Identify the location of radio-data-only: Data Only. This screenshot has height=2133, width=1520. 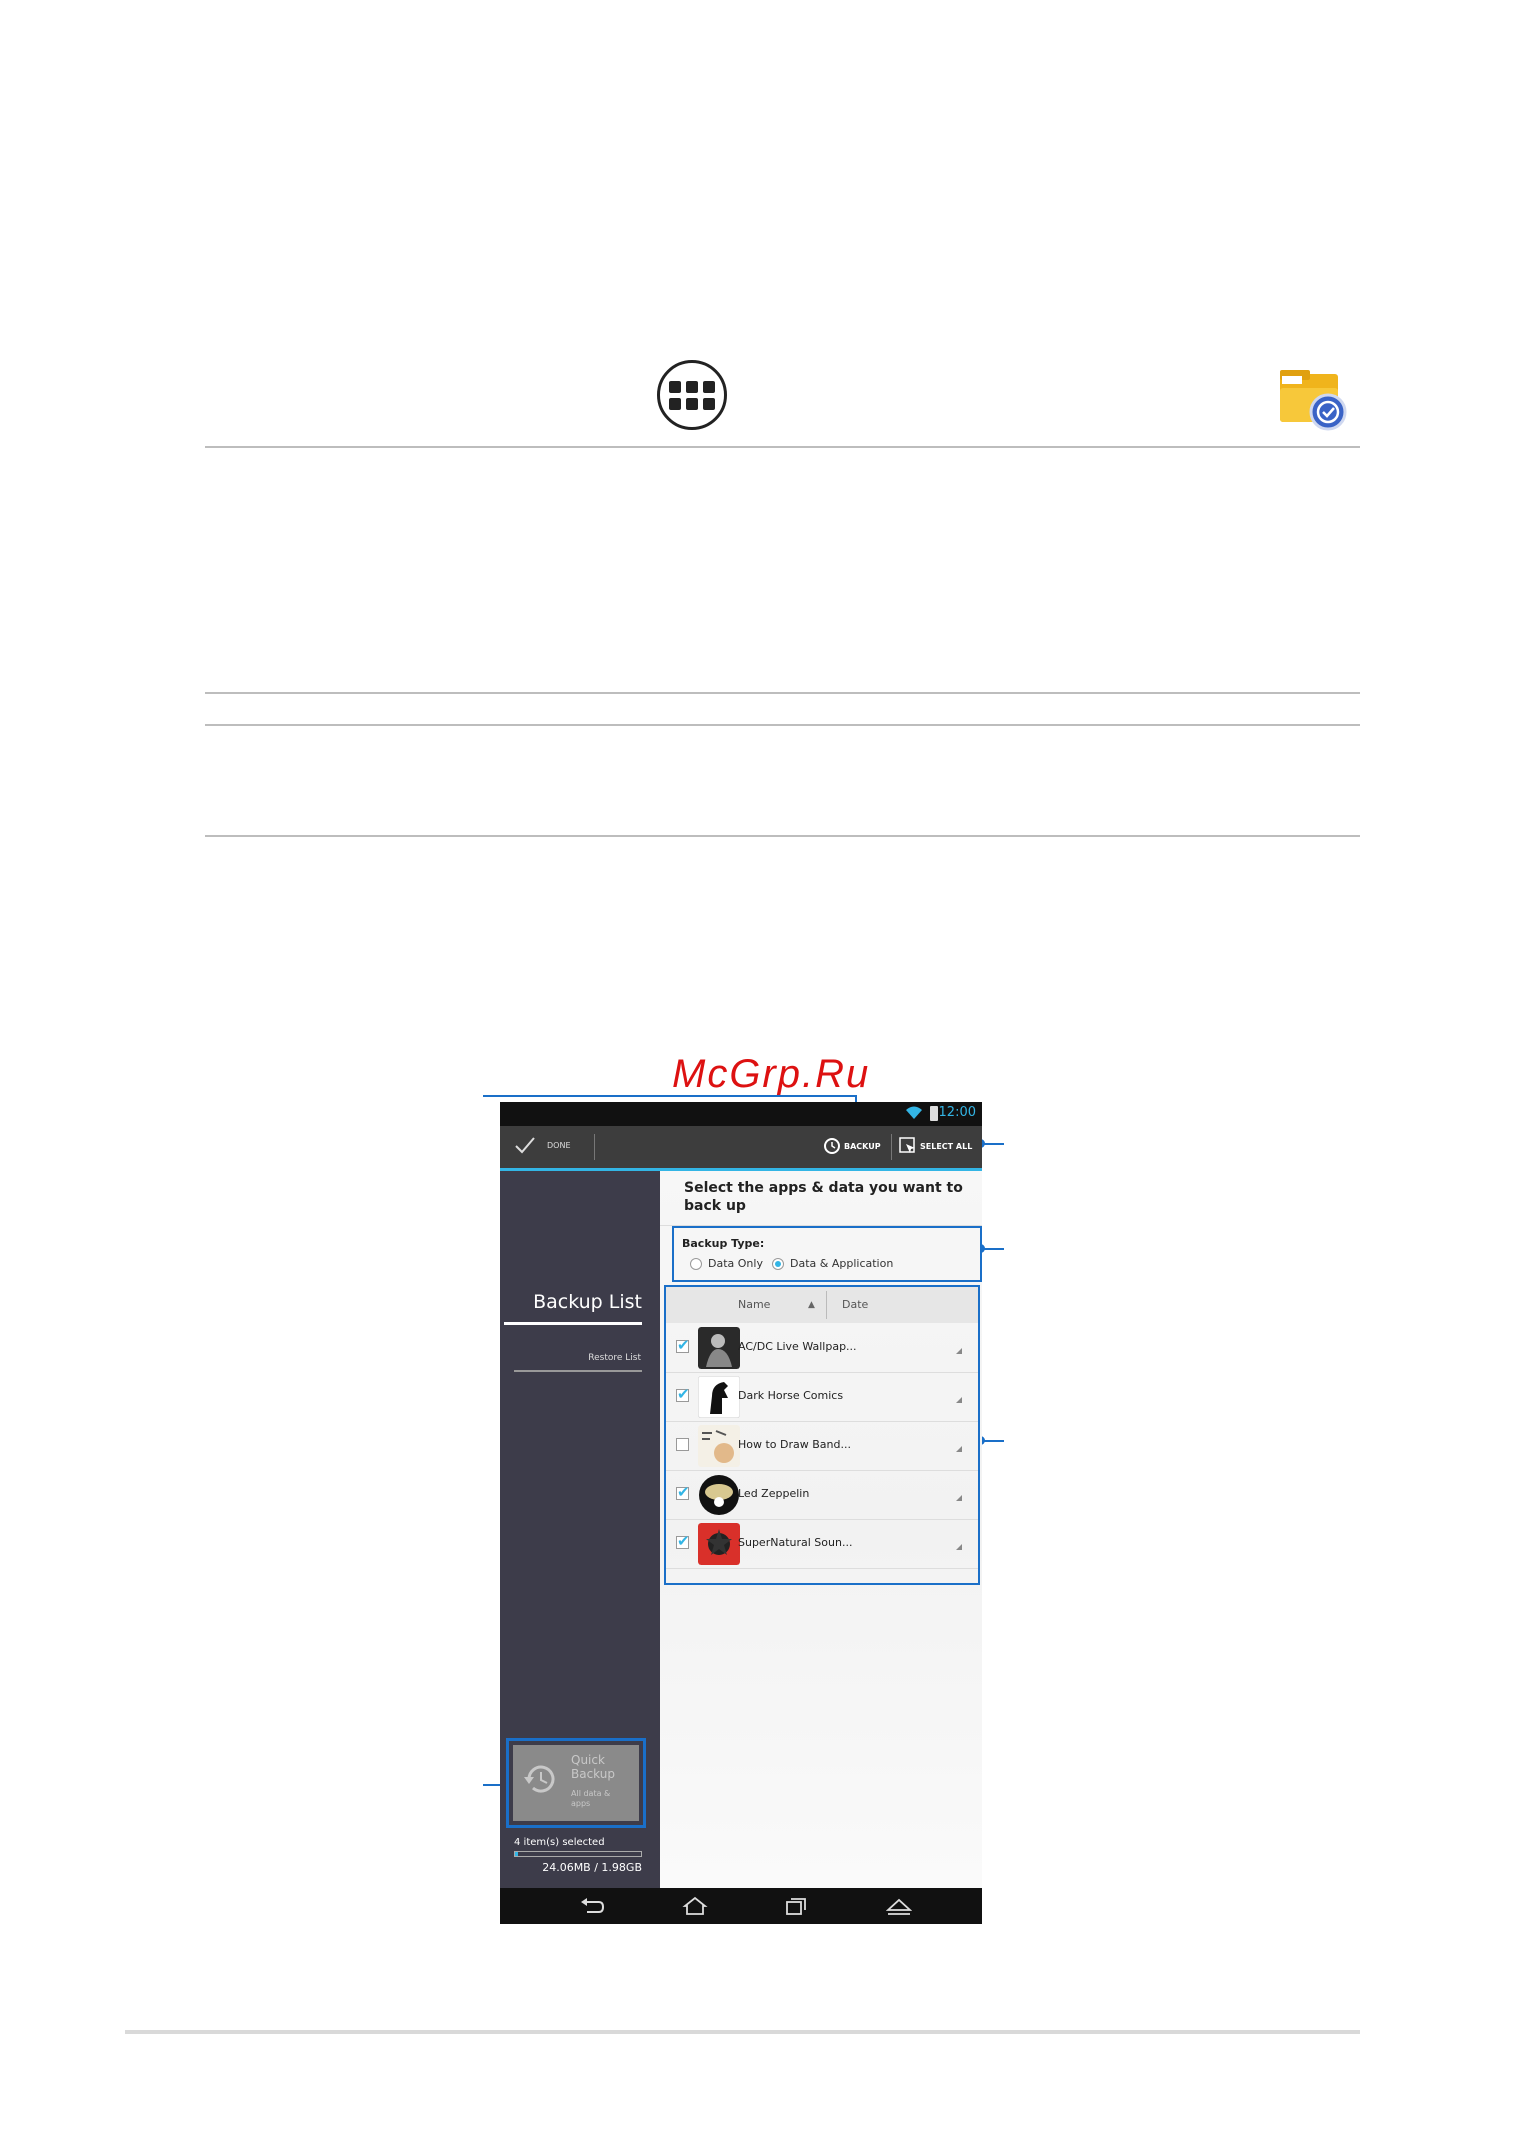
(726, 1263).